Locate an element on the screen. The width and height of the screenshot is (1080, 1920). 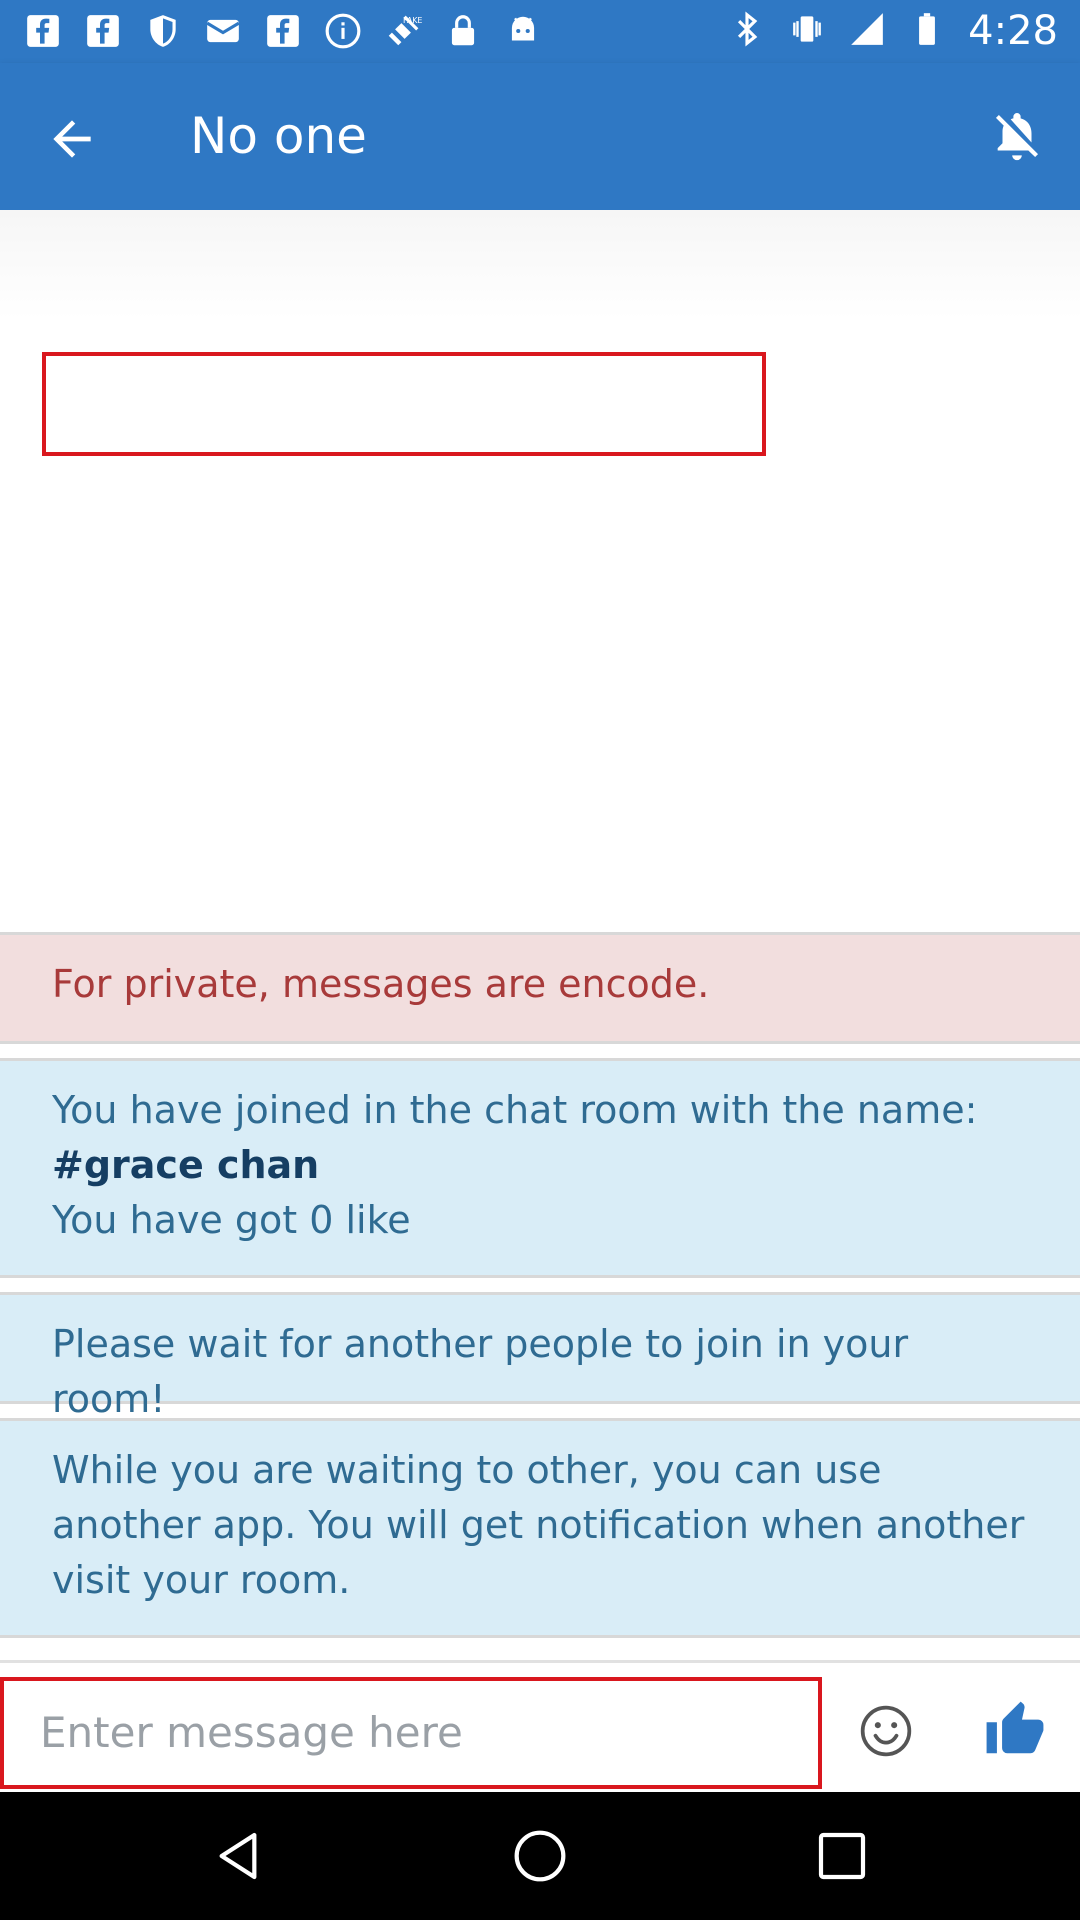
private-notice-message: For private, messages are encode. is located at coordinates (540, 988).